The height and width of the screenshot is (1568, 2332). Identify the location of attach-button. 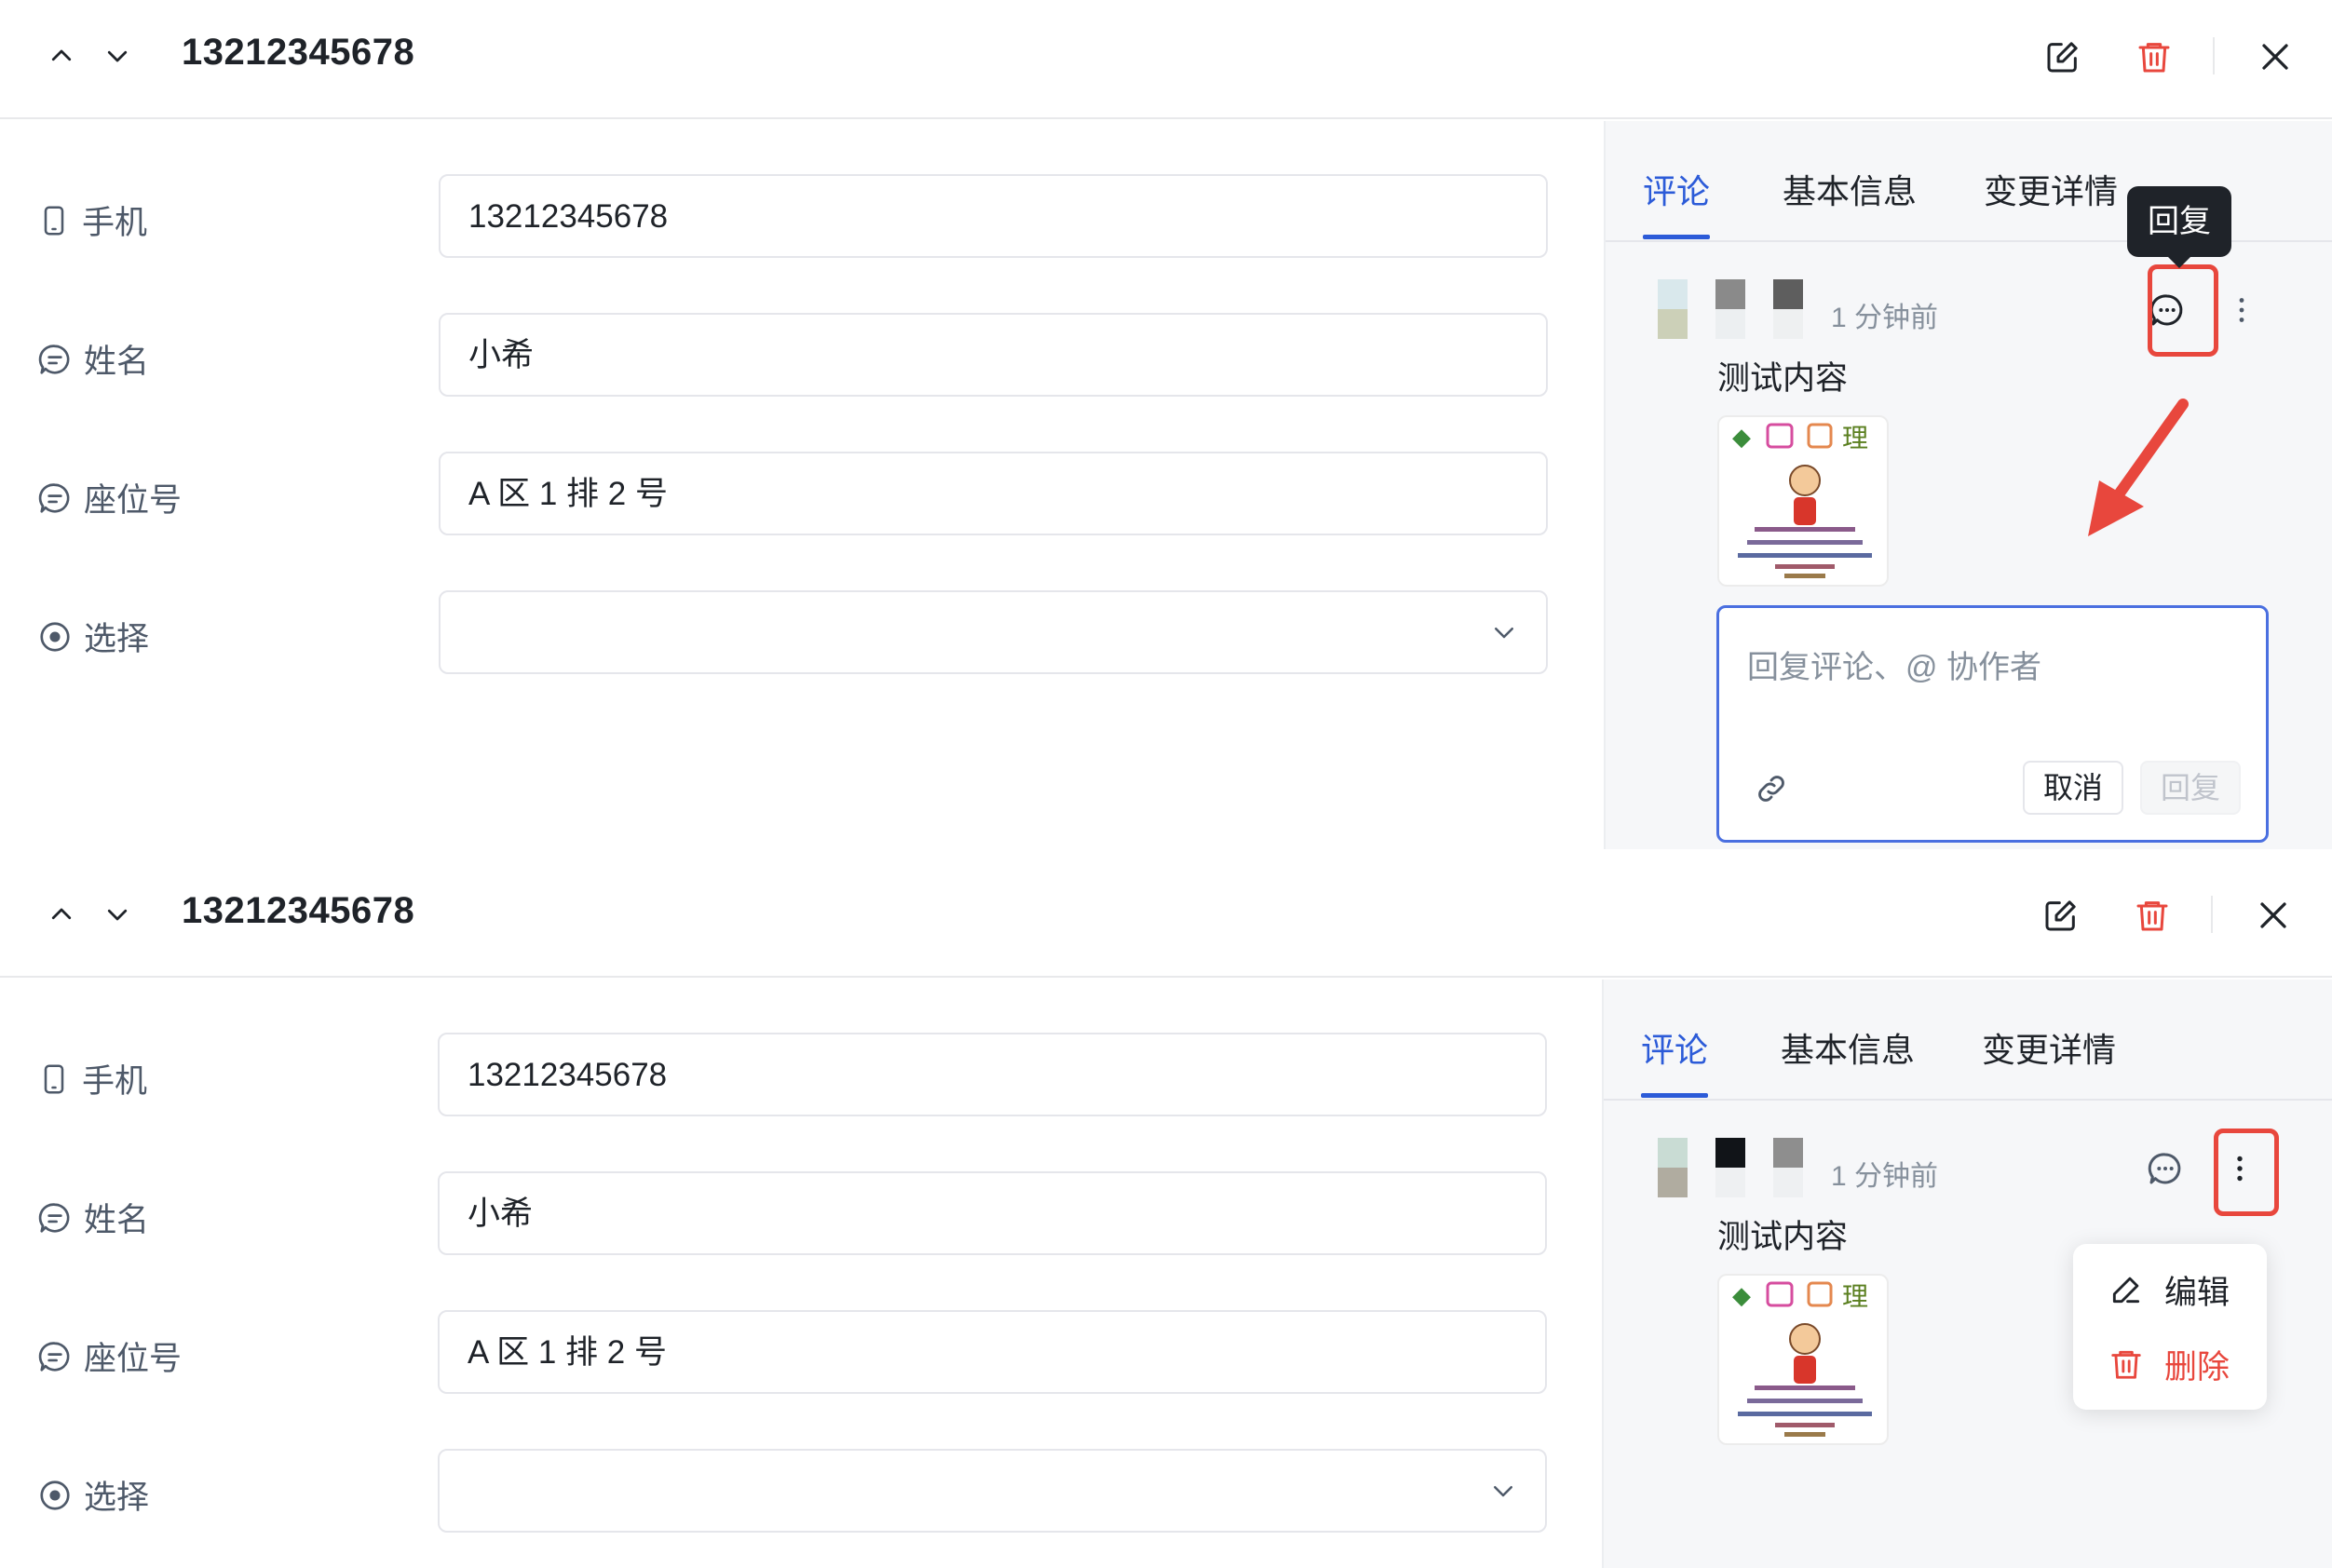
(1772, 788).